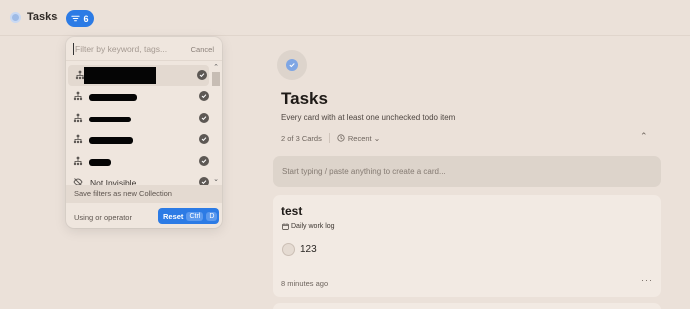 The width and height of the screenshot is (690, 309). I want to click on card-timestamp: 8 minutes ago, so click(305, 283).